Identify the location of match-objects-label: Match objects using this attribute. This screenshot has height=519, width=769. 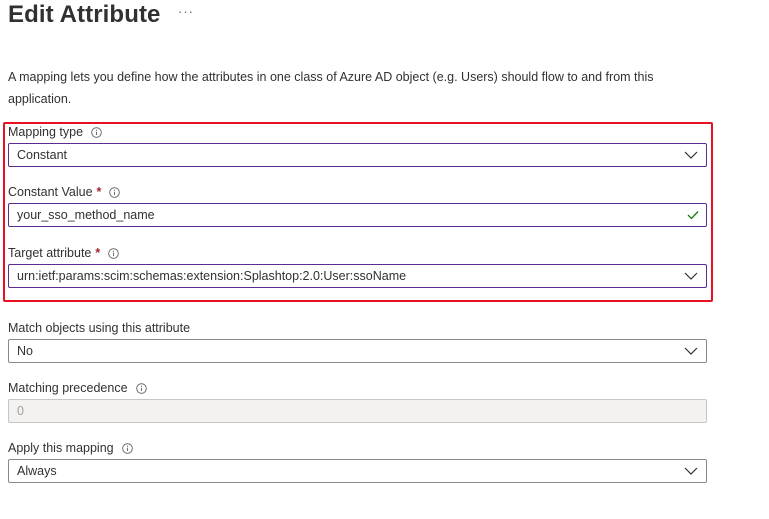
(99, 328).